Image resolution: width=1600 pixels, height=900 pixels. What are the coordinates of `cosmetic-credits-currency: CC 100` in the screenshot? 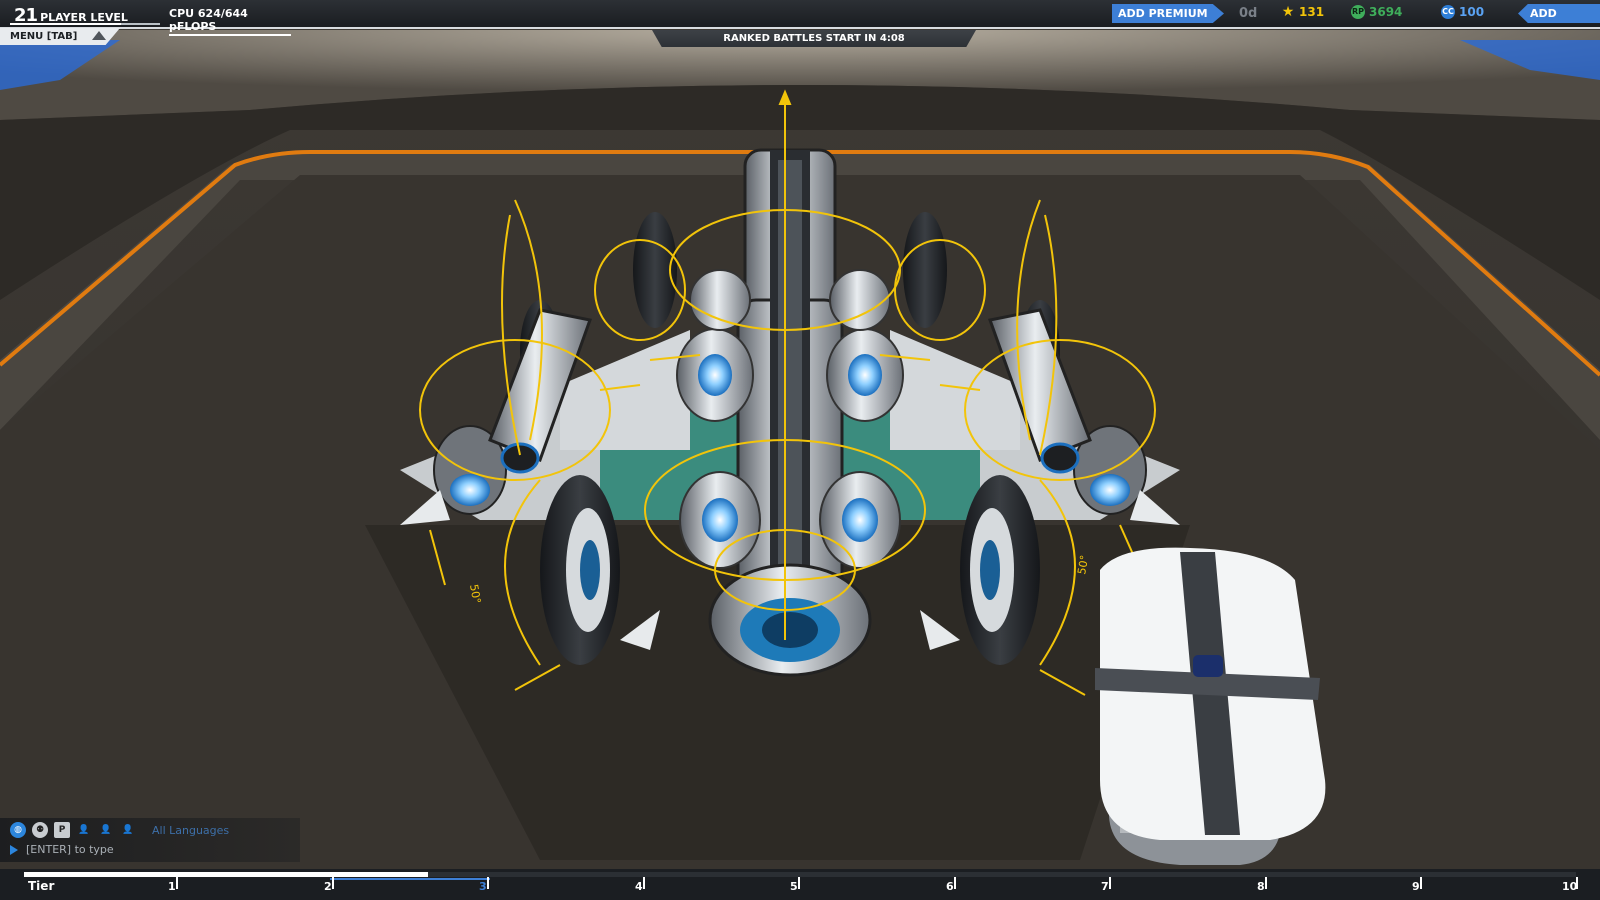 It's located at (1462, 12).